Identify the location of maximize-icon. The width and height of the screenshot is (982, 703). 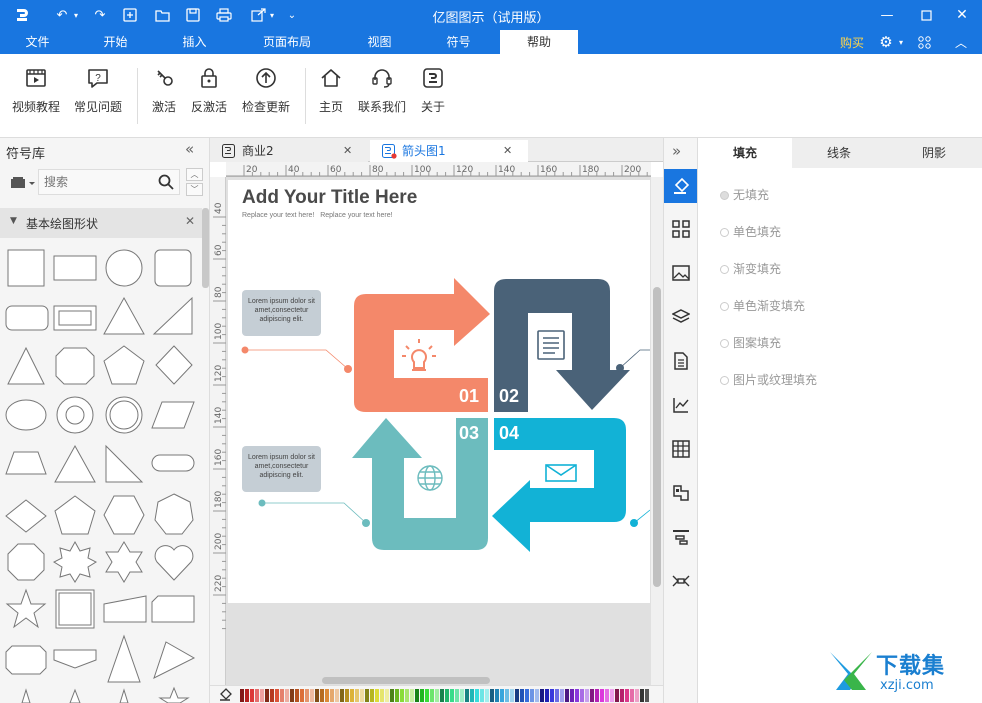
(926, 15).